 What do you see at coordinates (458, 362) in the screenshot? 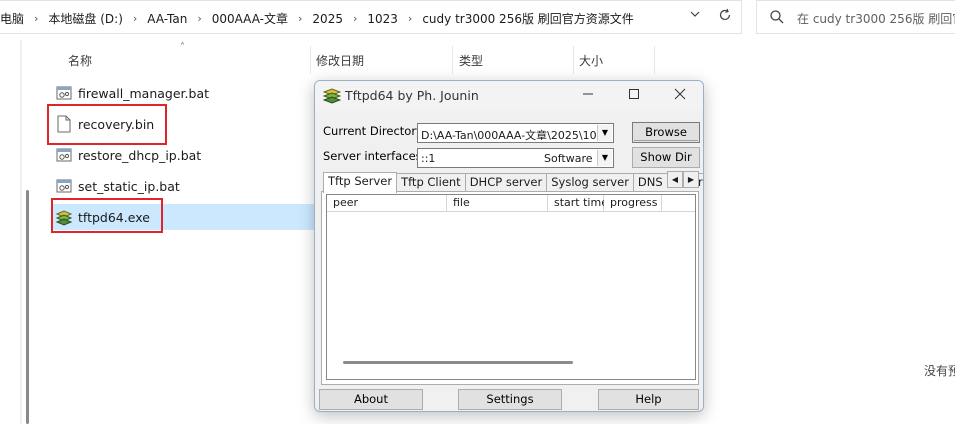
I see `horizontal-scrollbar` at bounding box center [458, 362].